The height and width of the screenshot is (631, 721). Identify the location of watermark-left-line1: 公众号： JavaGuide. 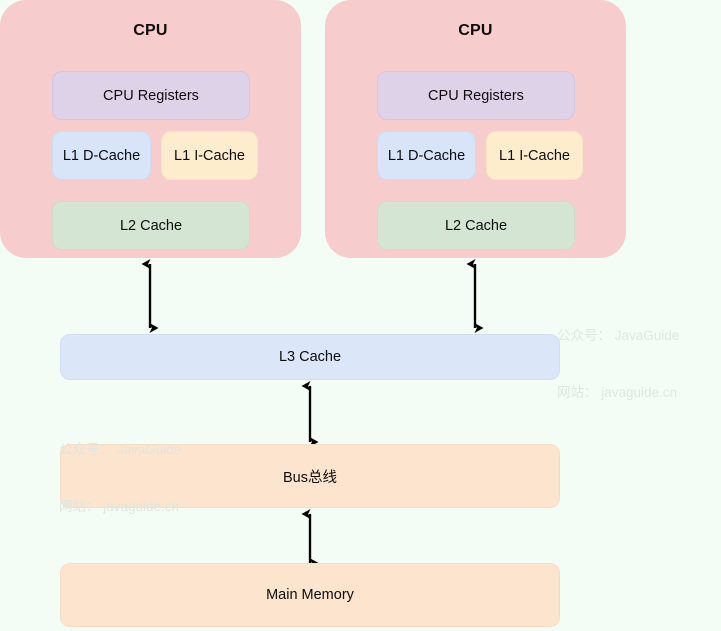
(120, 449).